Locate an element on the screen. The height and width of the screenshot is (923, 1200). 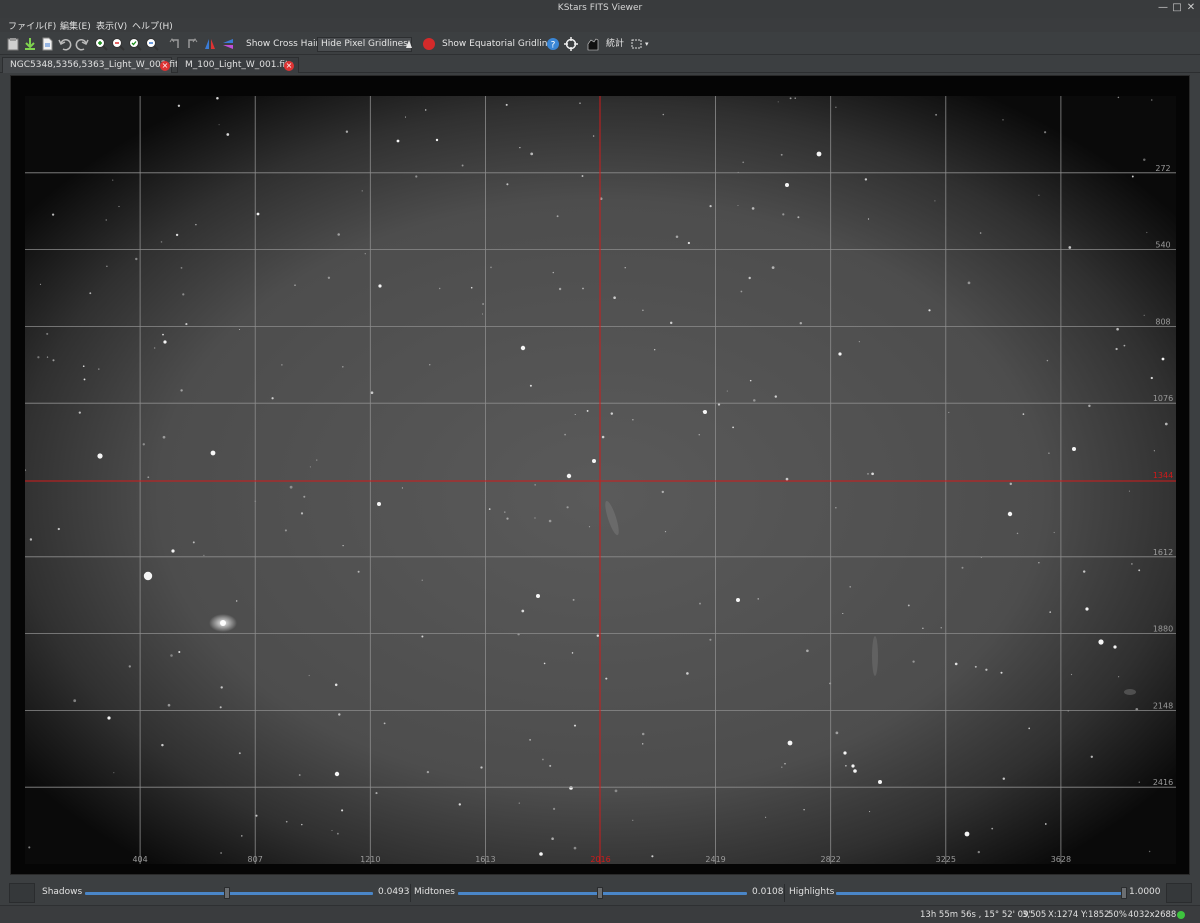
x-tick-label: 3628 is located at coordinates (1061, 859).